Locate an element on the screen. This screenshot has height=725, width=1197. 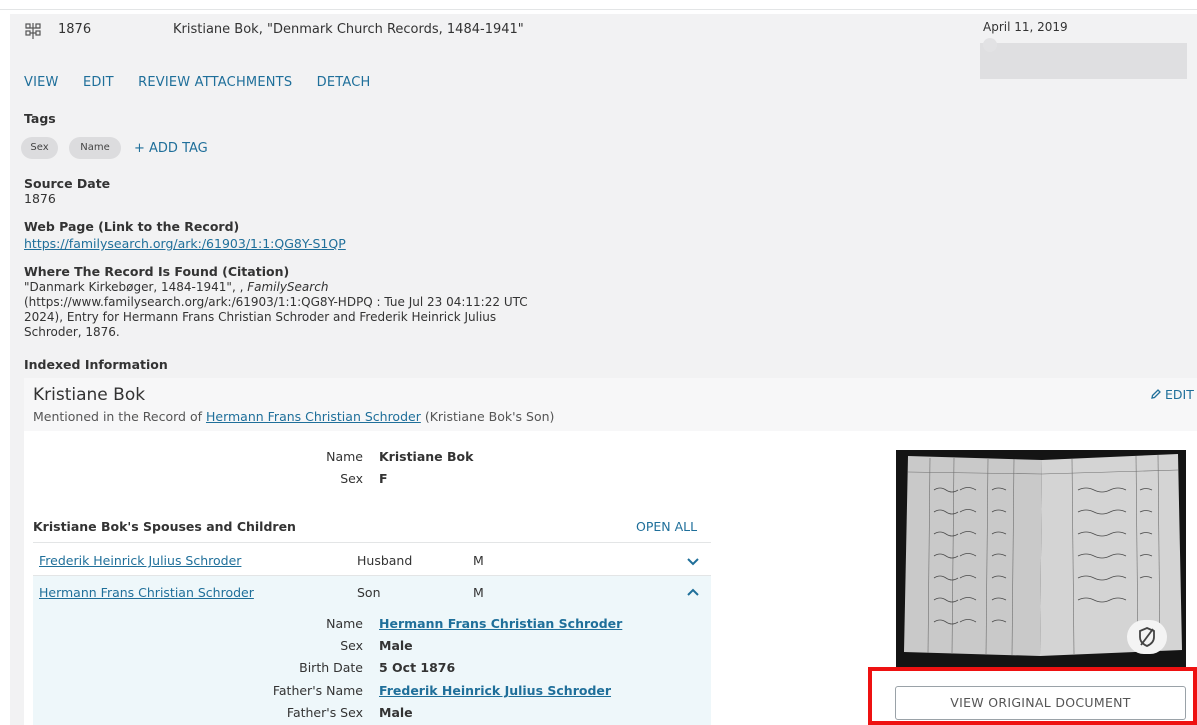
mention-prefix: Mentioned in the Record of is located at coordinates (119, 416).